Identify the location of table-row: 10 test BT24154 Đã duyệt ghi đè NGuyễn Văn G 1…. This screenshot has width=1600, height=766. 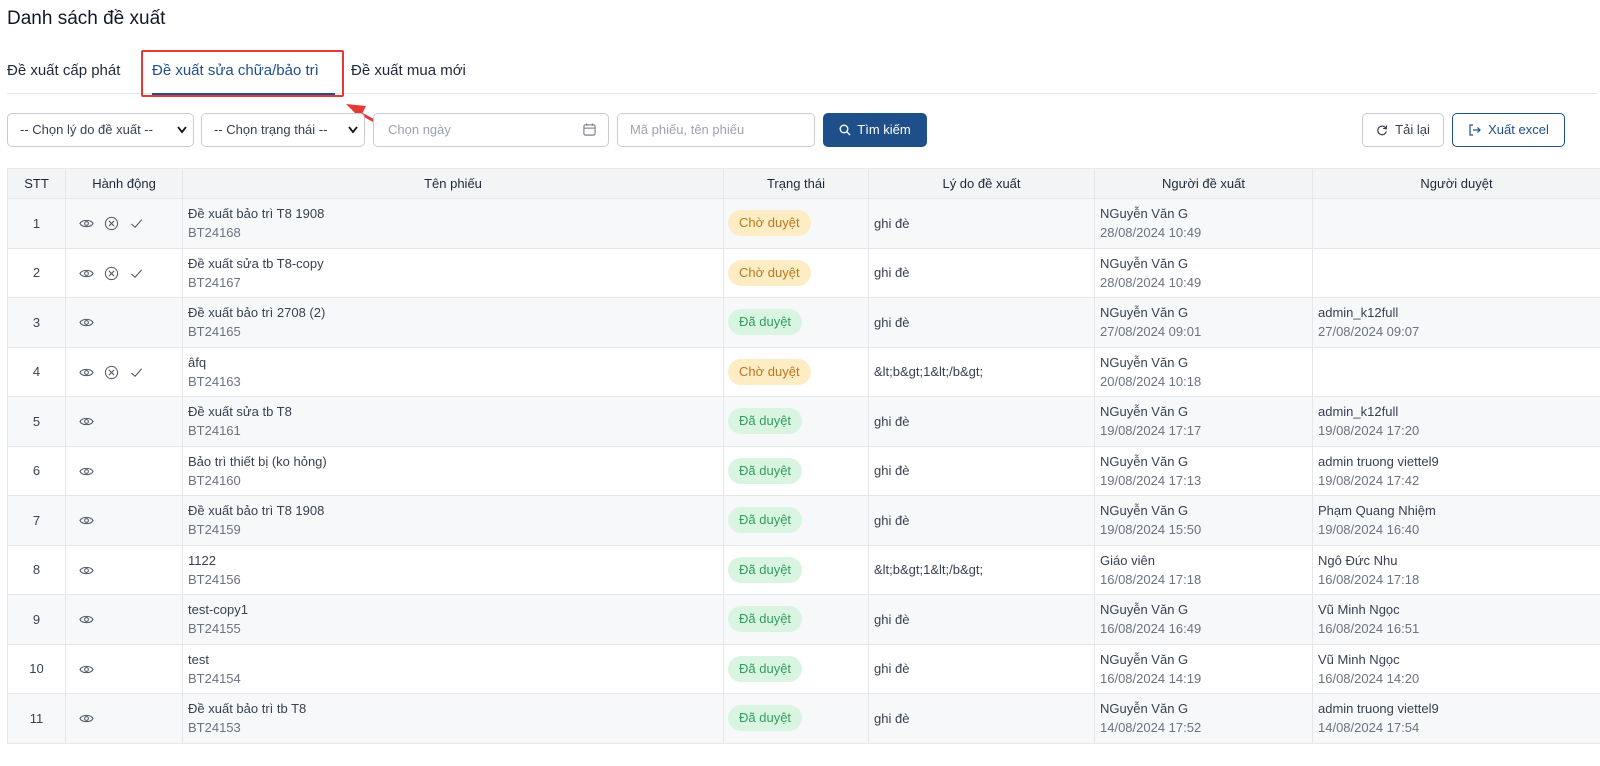
(803, 668).